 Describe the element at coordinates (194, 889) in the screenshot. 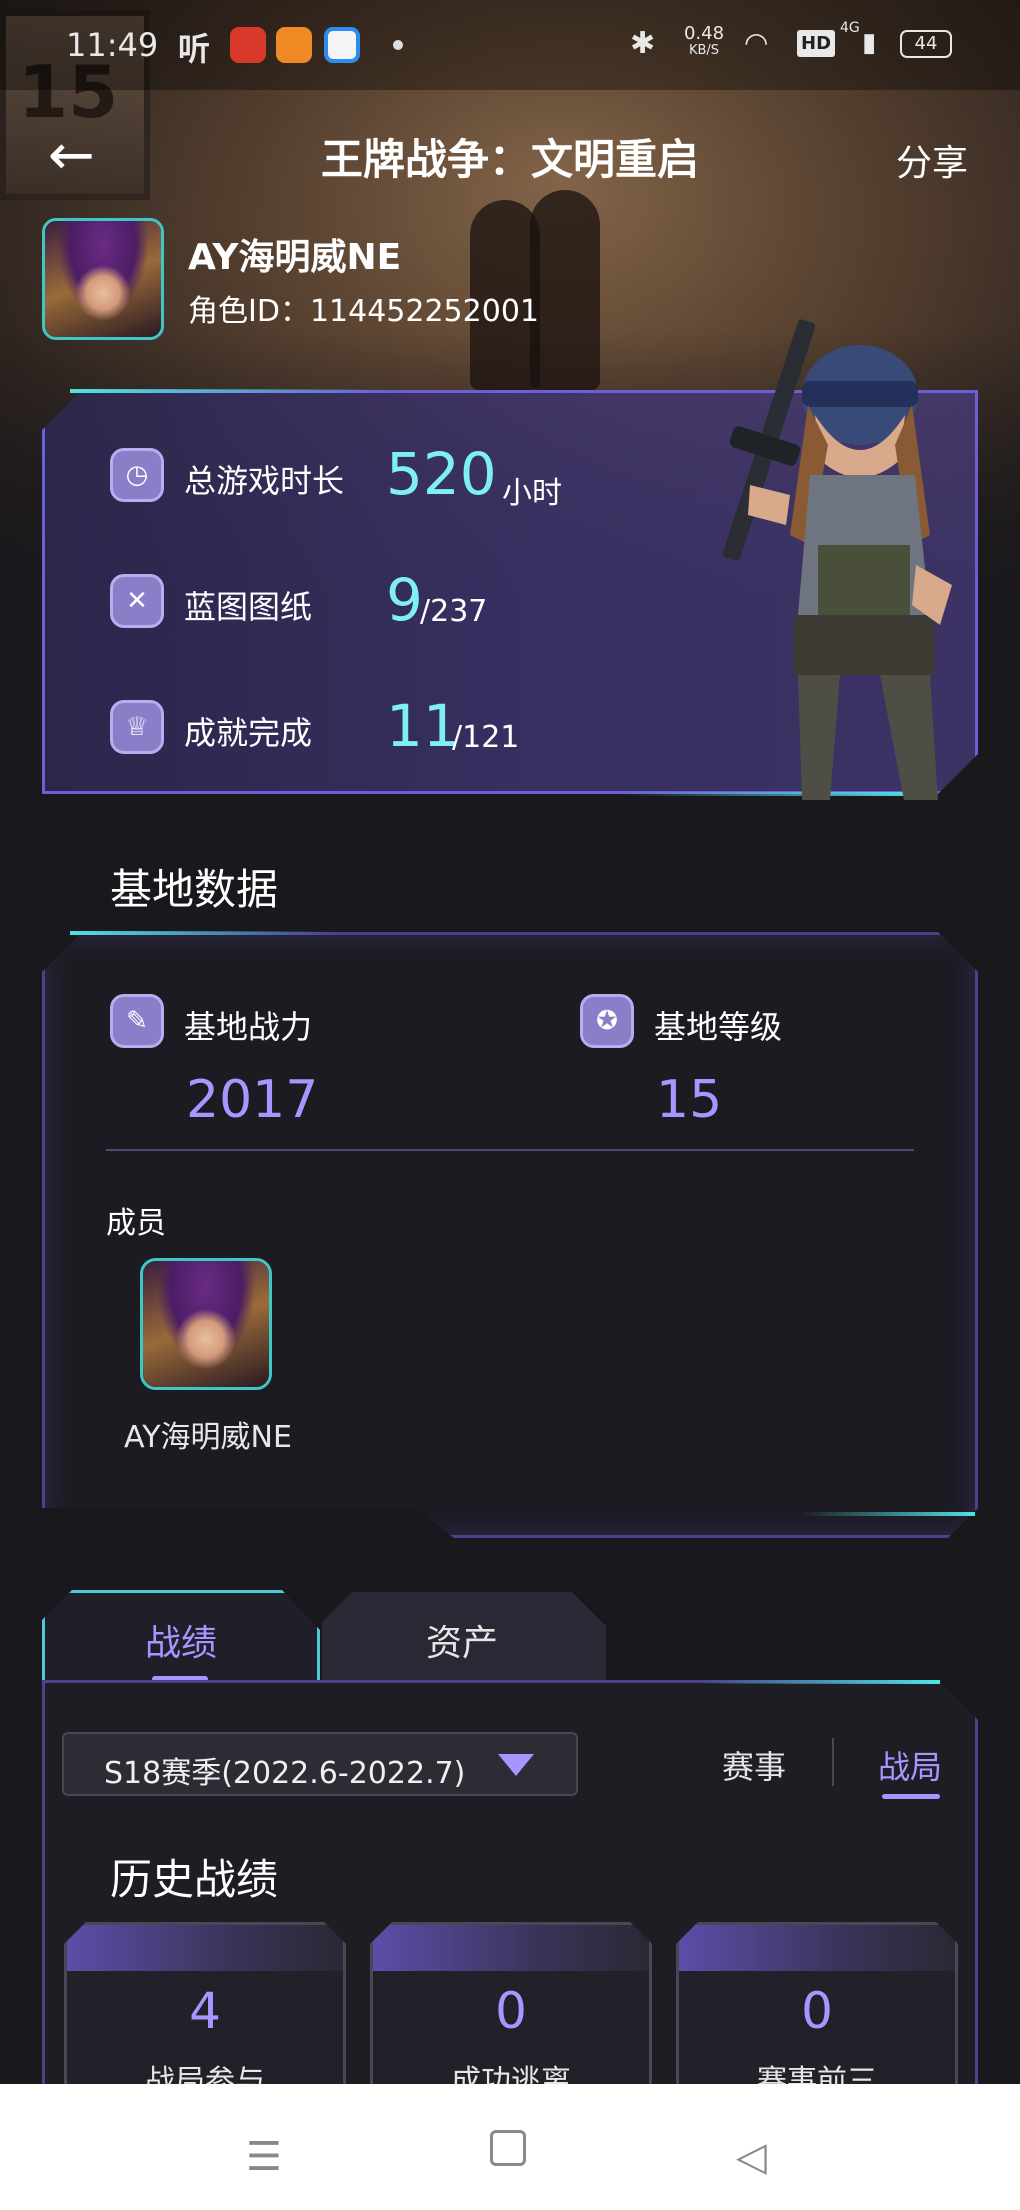

I see `section-title-base: 基地数据` at that location.